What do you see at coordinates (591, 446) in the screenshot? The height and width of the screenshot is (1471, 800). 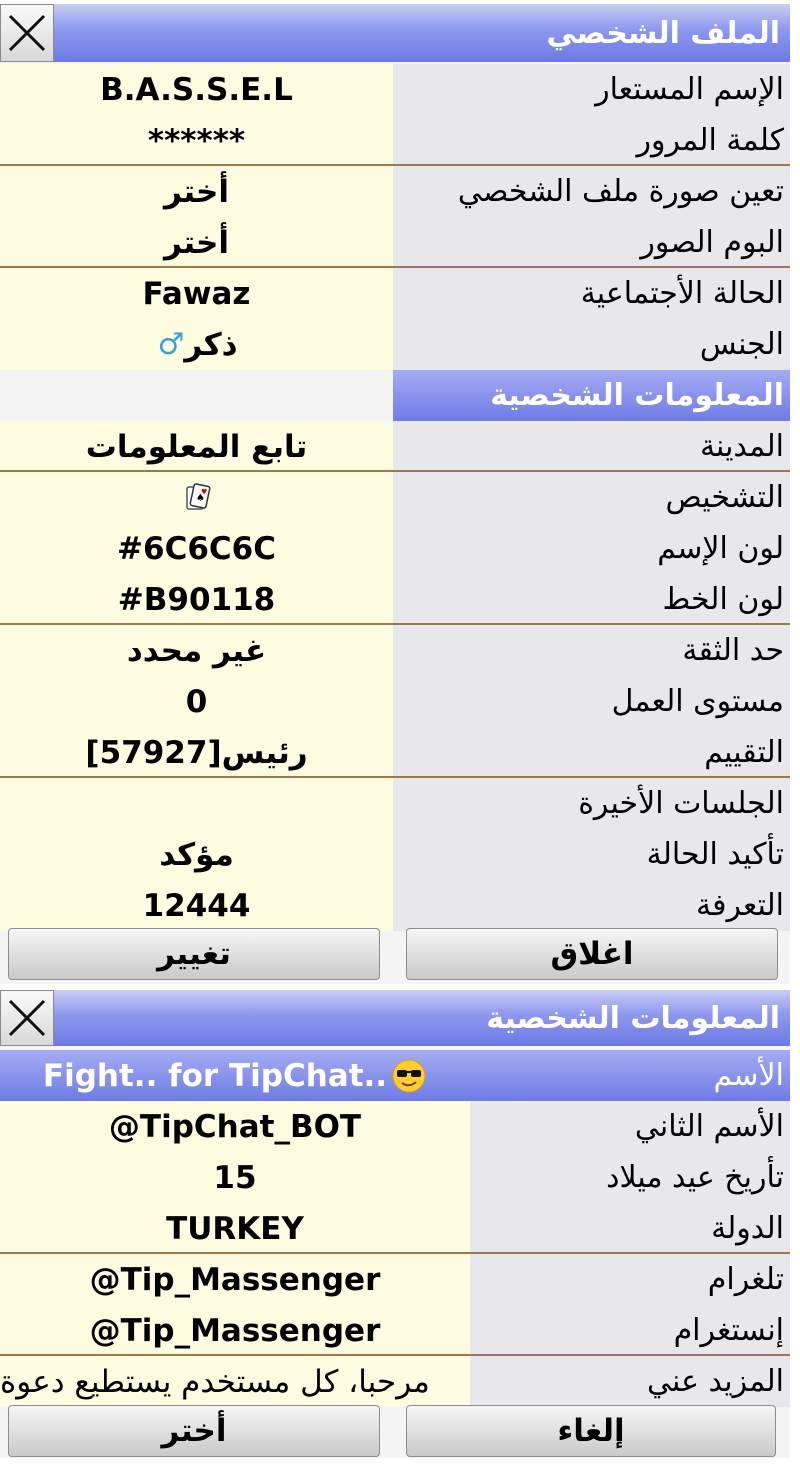 I see `city-label: المدينة` at bounding box center [591, 446].